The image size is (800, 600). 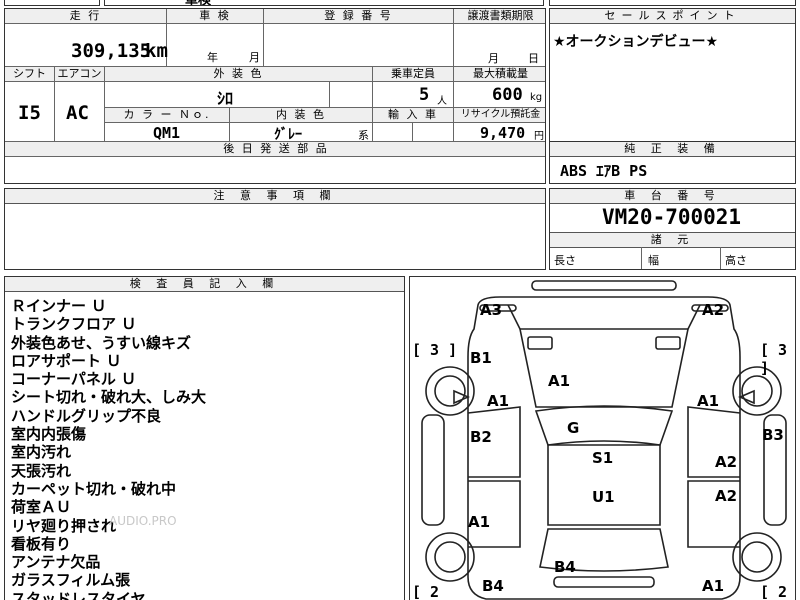 I want to click on inspection-year: 年, so click(x=212, y=57).